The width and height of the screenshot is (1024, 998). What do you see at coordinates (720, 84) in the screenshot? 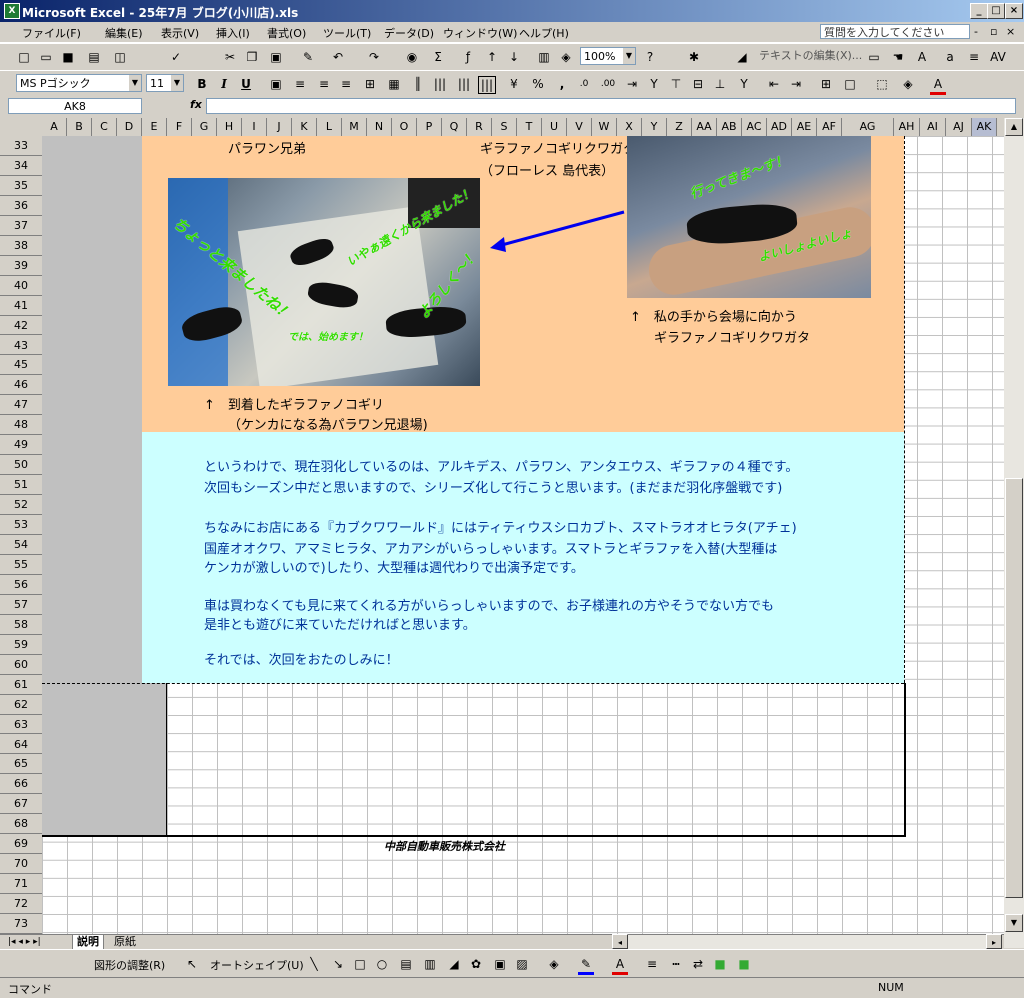
I see `bottom-align-icon: ⊥` at bounding box center [720, 84].